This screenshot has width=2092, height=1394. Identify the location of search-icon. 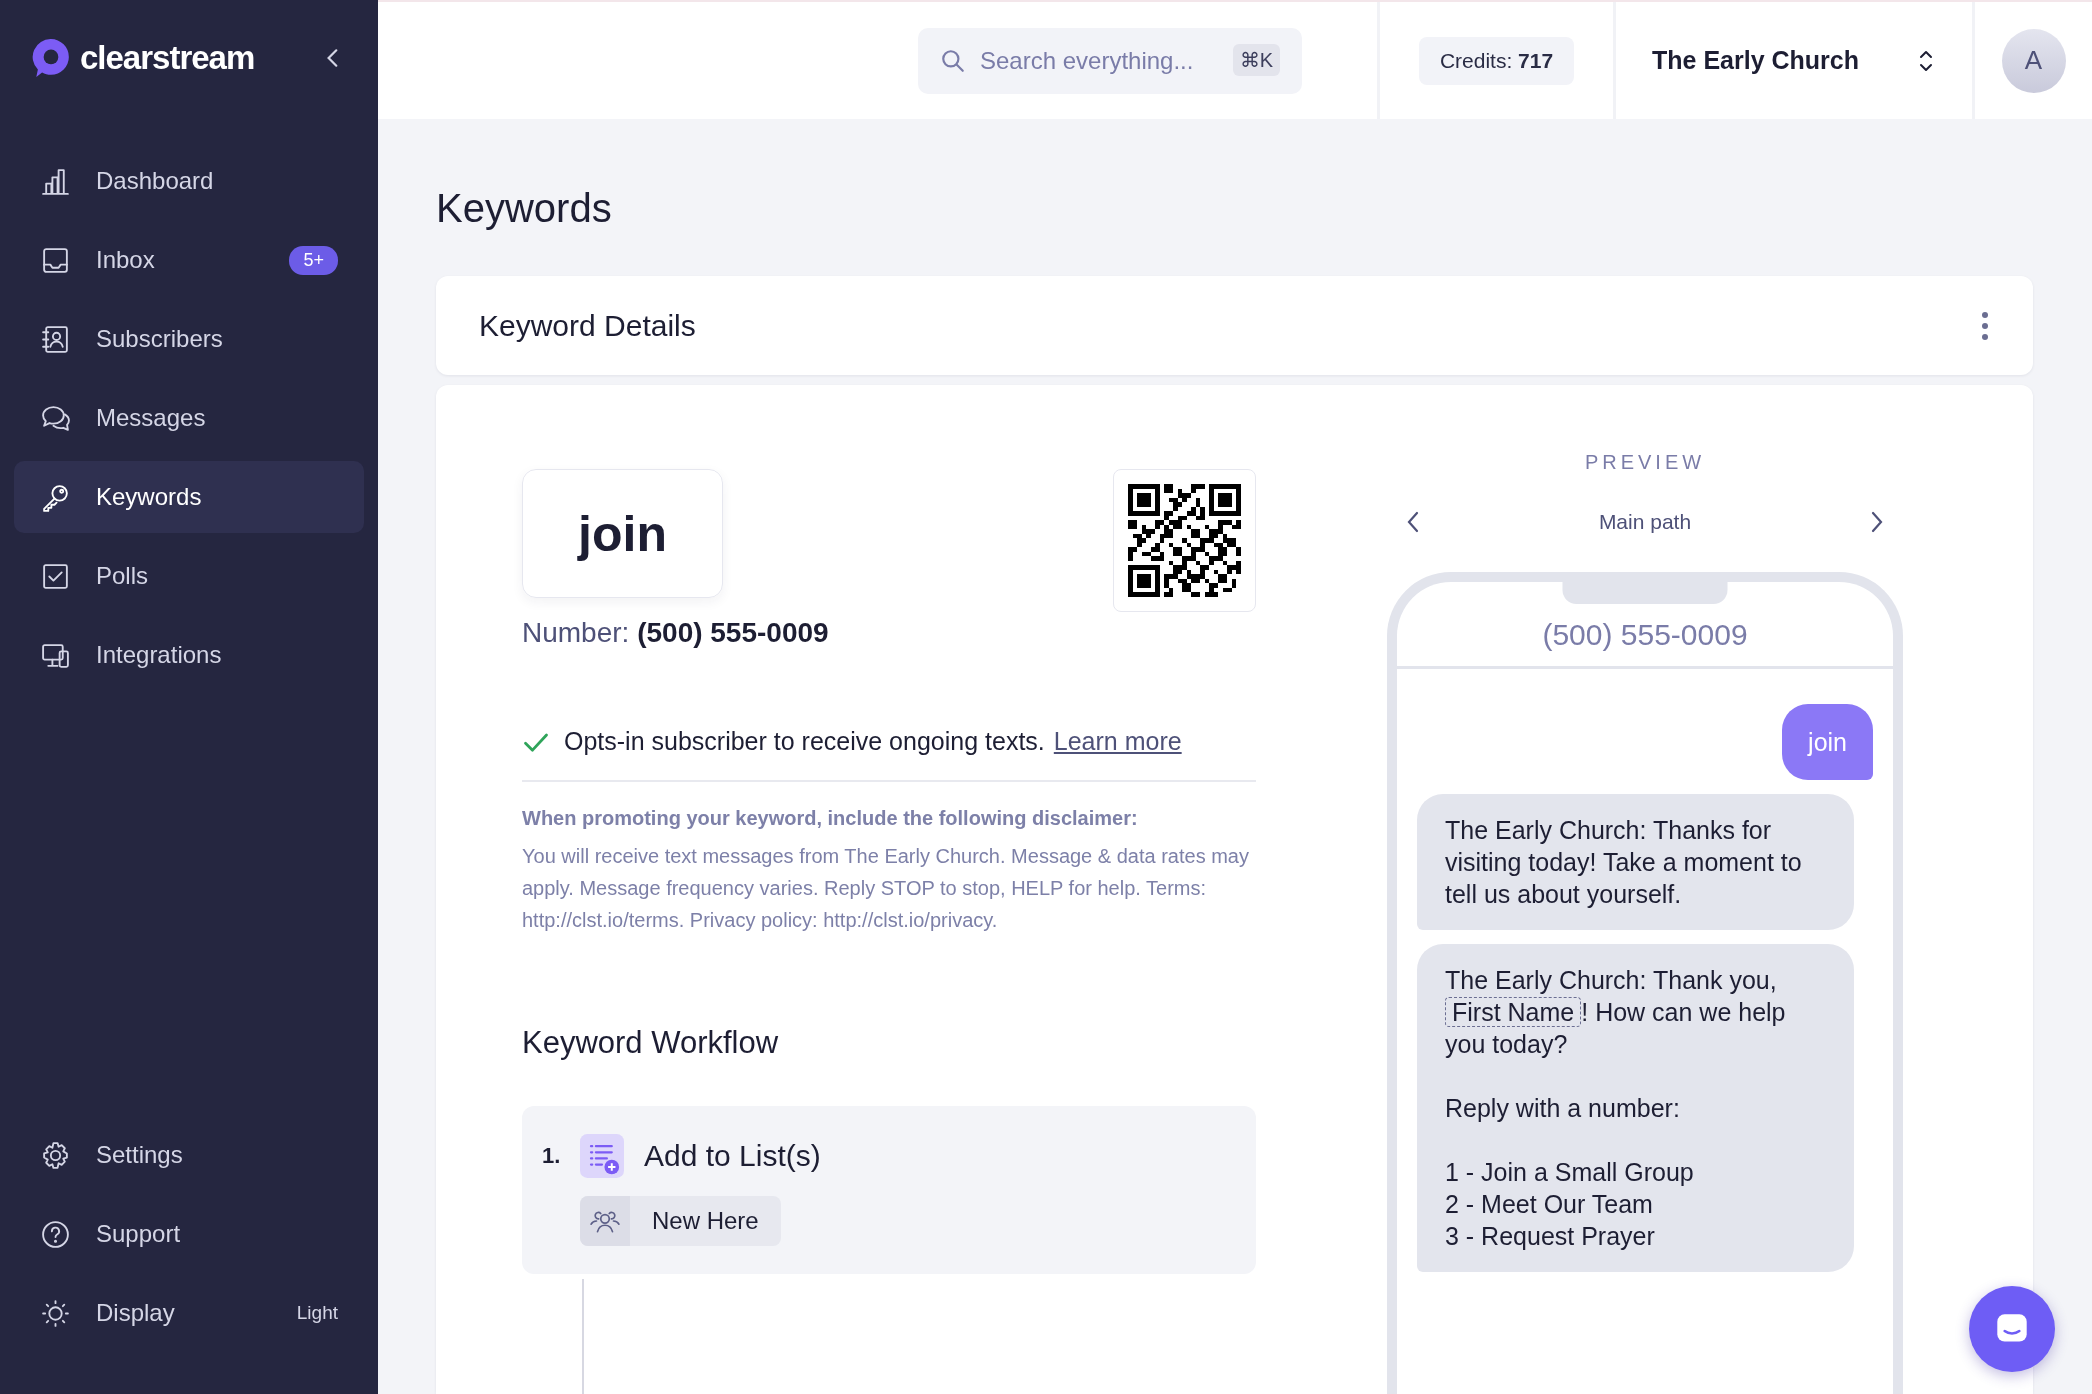
(953, 60).